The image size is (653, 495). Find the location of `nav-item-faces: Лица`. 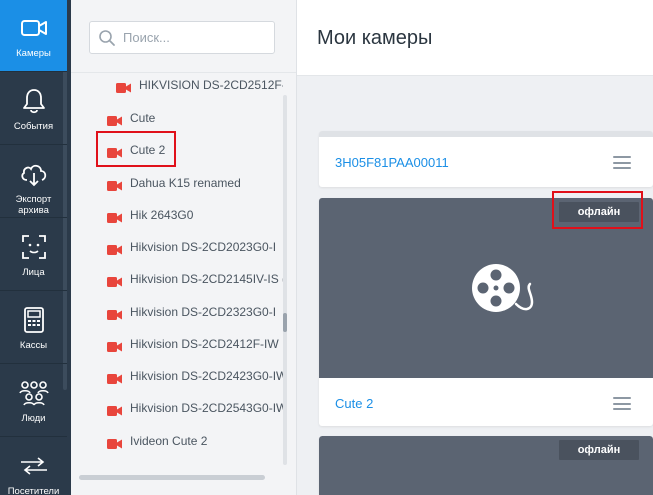

nav-item-faces: Лица is located at coordinates (33, 255).